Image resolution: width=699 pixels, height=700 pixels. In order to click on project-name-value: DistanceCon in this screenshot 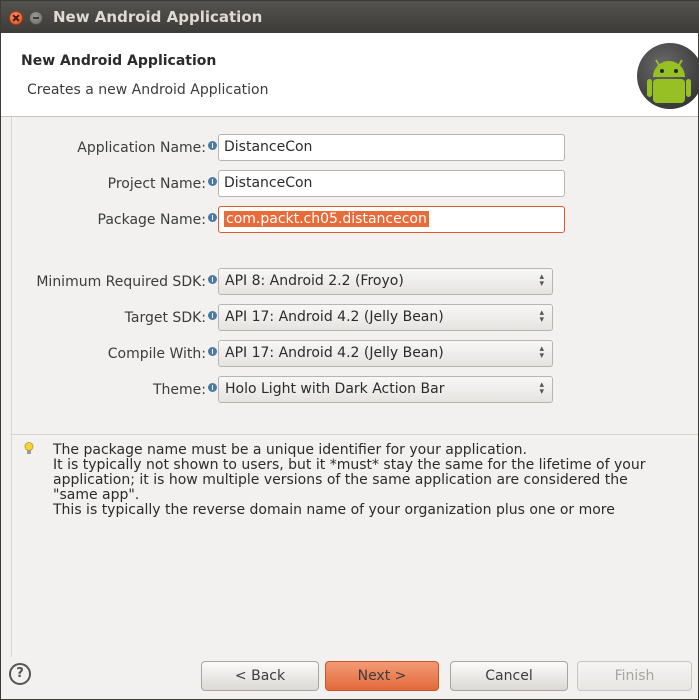, I will do `click(268, 183)`.